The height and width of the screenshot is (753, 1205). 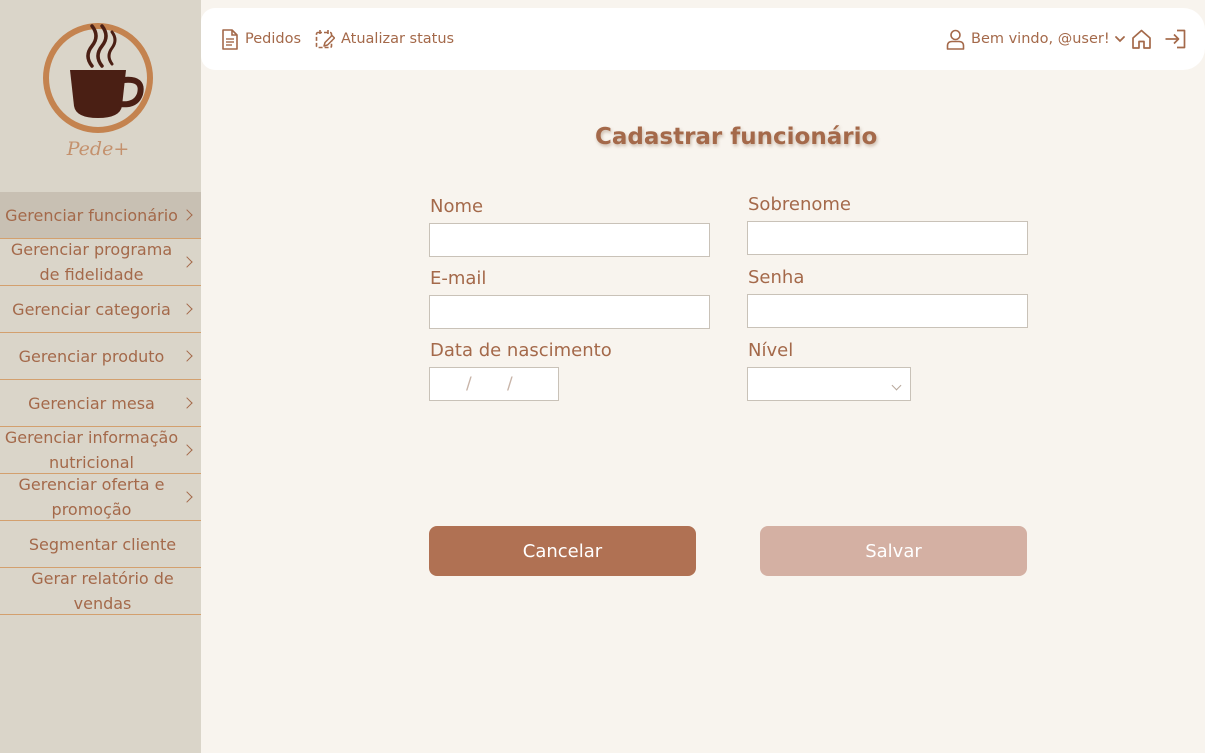 I want to click on sidebar-item-label: Gerenciar mesa, so click(x=91, y=403).